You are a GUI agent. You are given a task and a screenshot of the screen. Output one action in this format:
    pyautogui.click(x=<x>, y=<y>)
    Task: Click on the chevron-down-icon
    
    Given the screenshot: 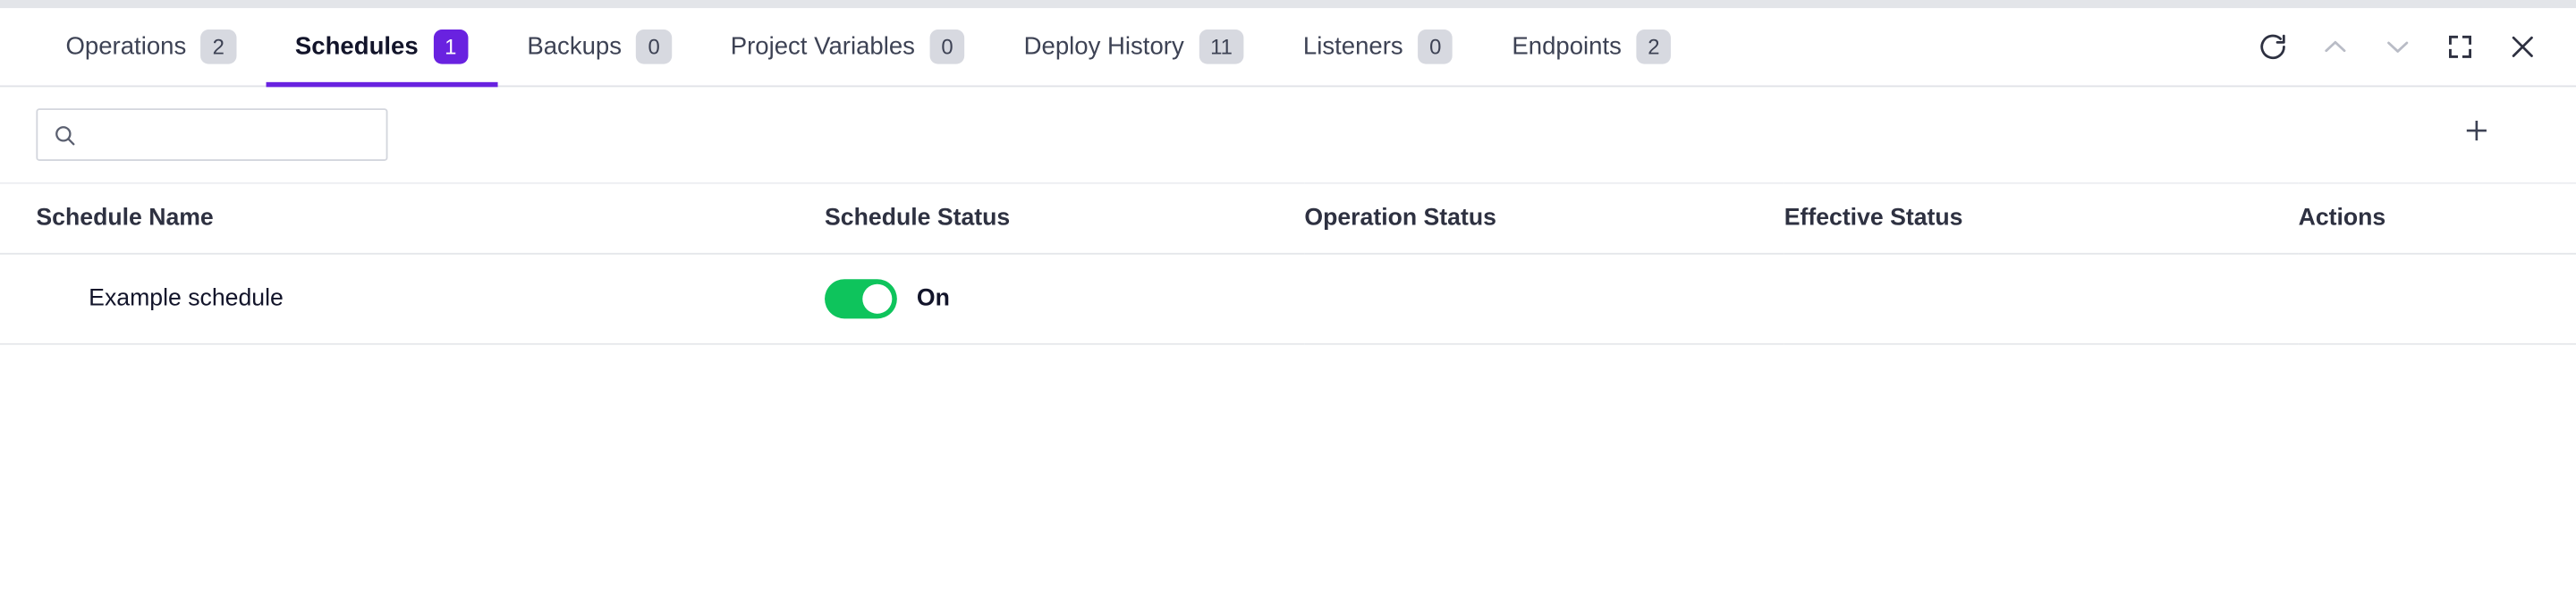 What is the action you would take?
    pyautogui.click(x=2396, y=47)
    